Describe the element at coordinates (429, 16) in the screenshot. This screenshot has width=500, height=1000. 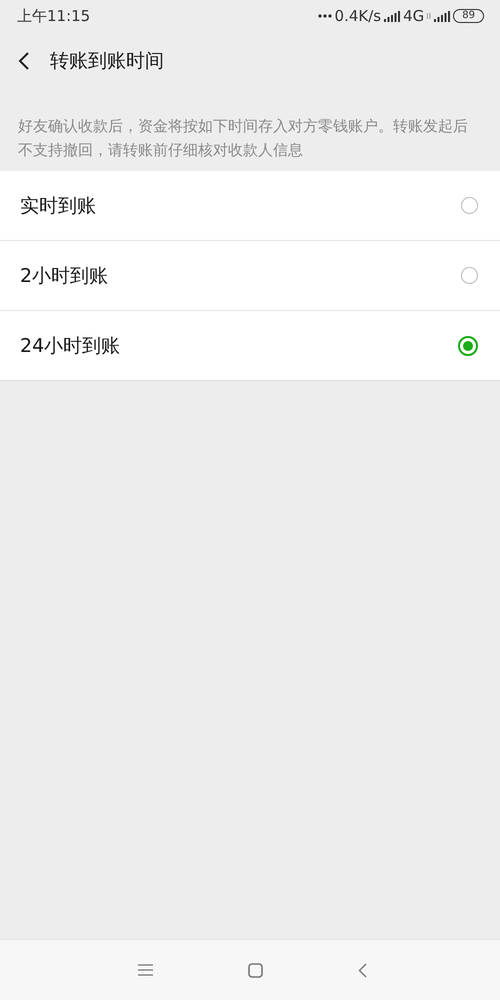
I see `data-arrows-icon` at that location.